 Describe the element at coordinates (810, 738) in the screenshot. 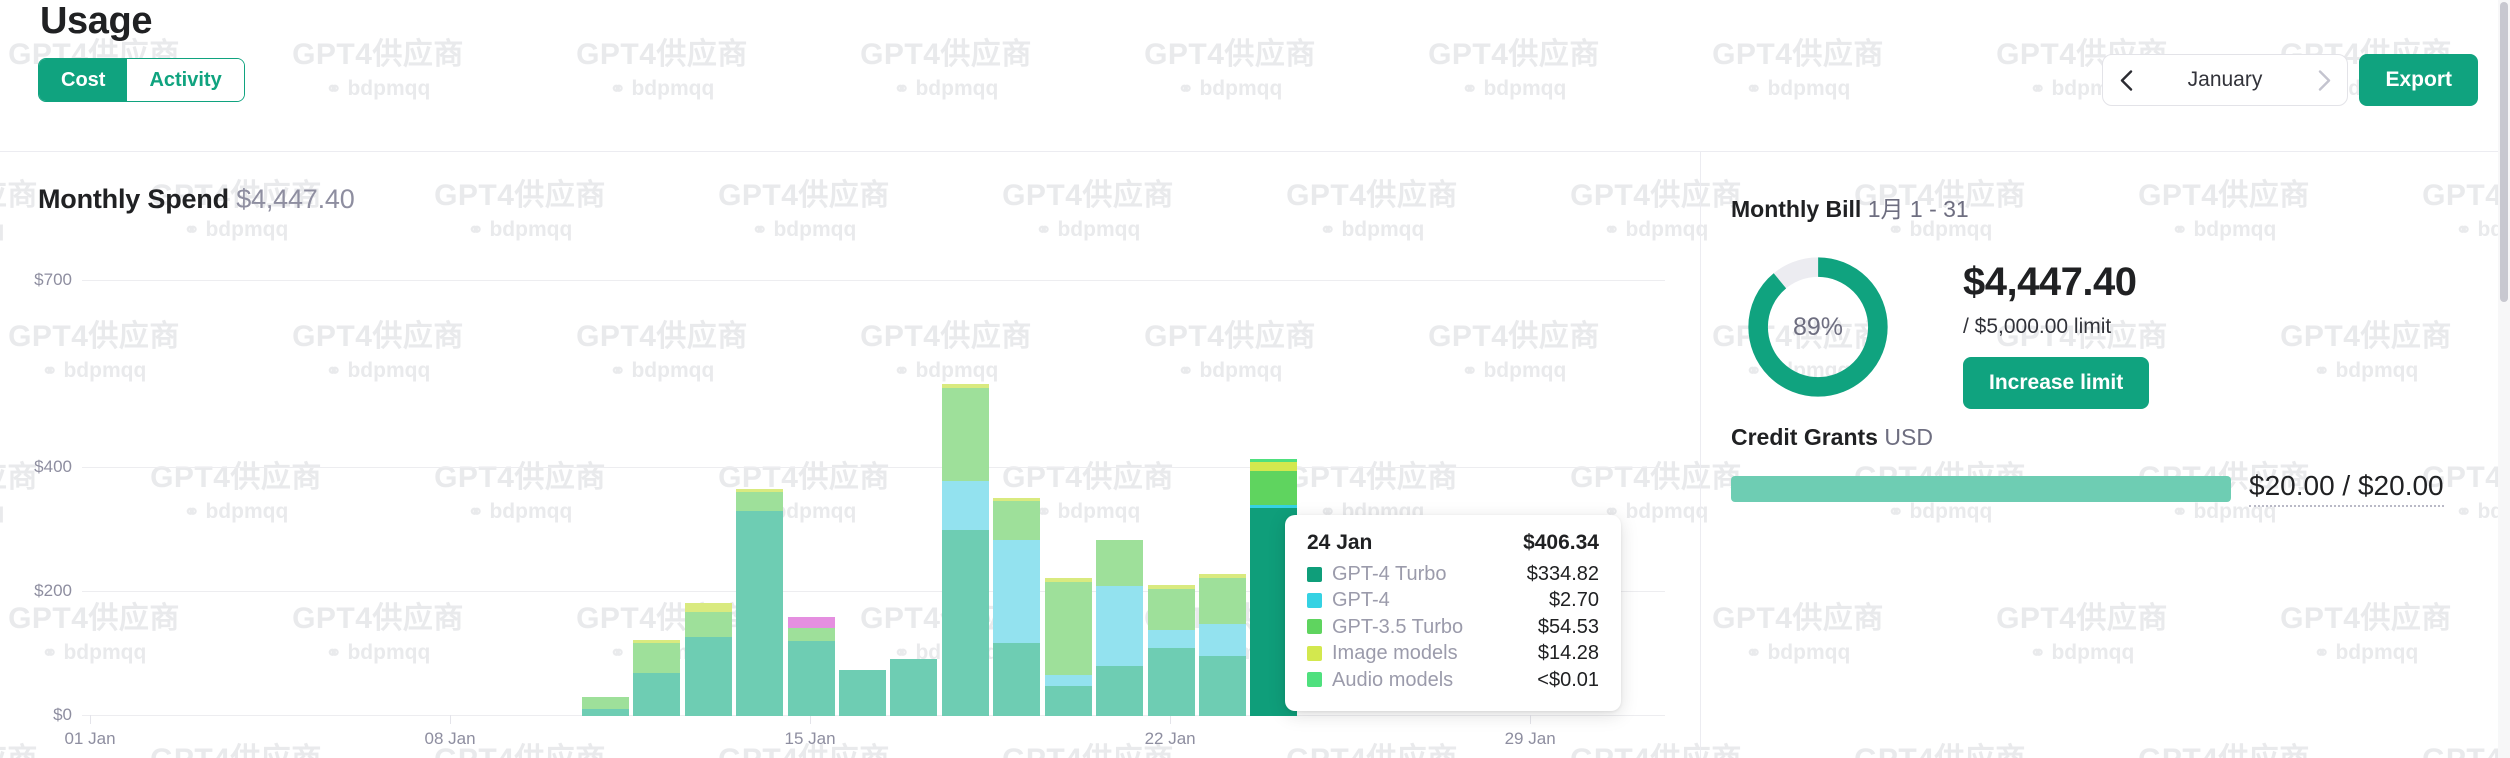

I see `chart-x-axis-label: 15 Jan` at that location.